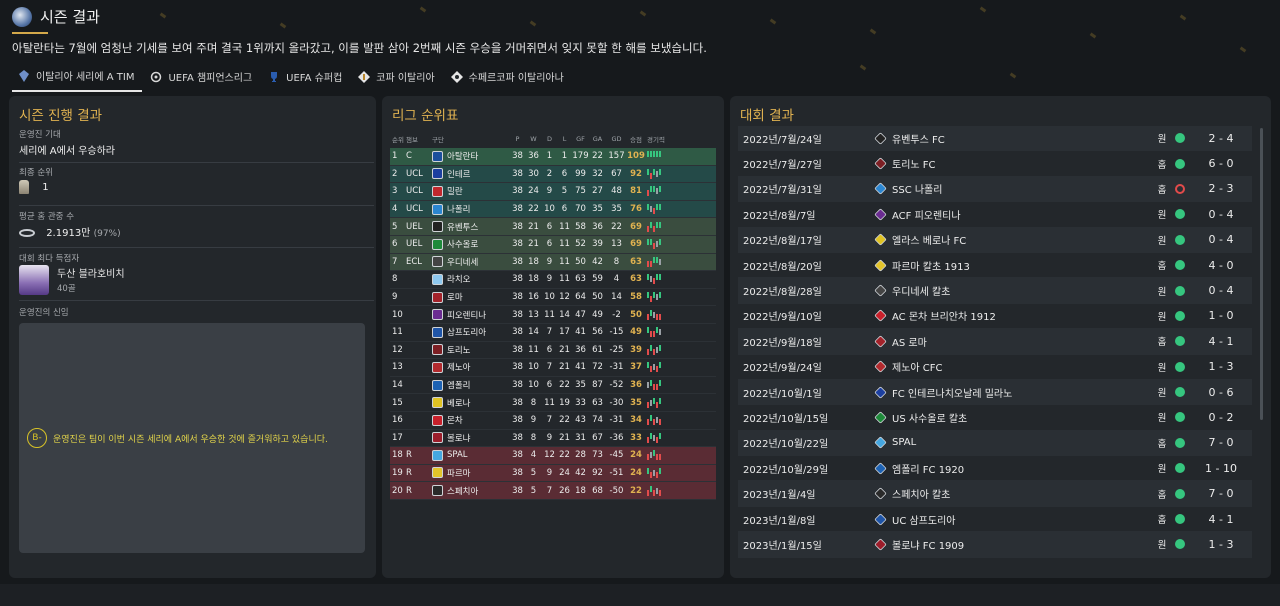 The height and width of the screenshot is (606, 1280). Describe the element at coordinates (553, 386) in the screenshot. I see `table-row: 14 엠폴리 38 10 6 22 35 87 -52 36` at that location.